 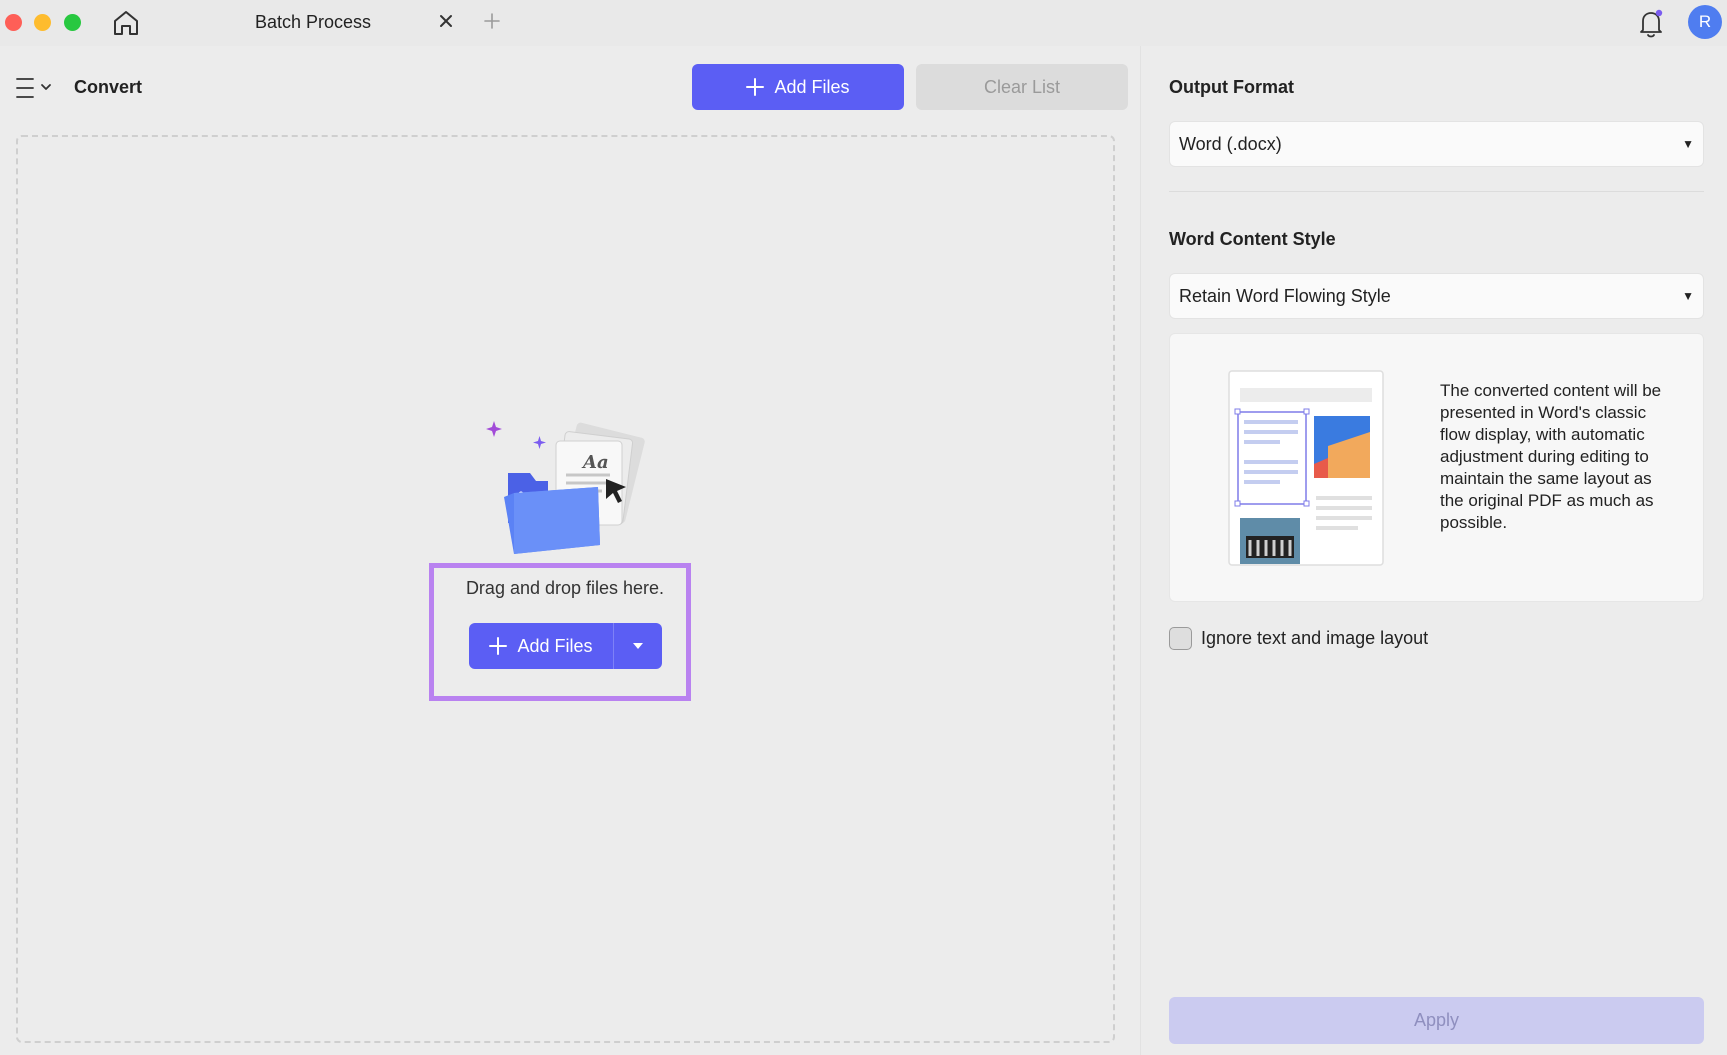 I want to click on page-title: Convert, so click(x=108, y=87).